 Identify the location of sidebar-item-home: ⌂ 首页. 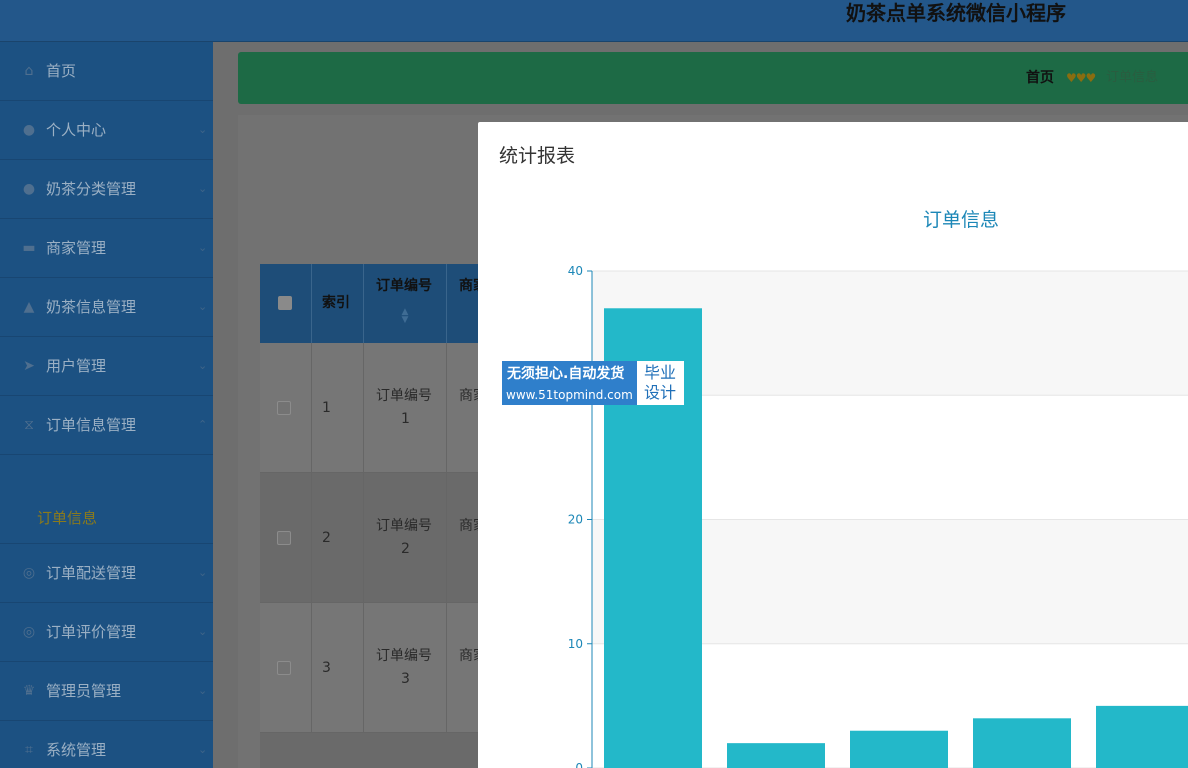
(106, 71).